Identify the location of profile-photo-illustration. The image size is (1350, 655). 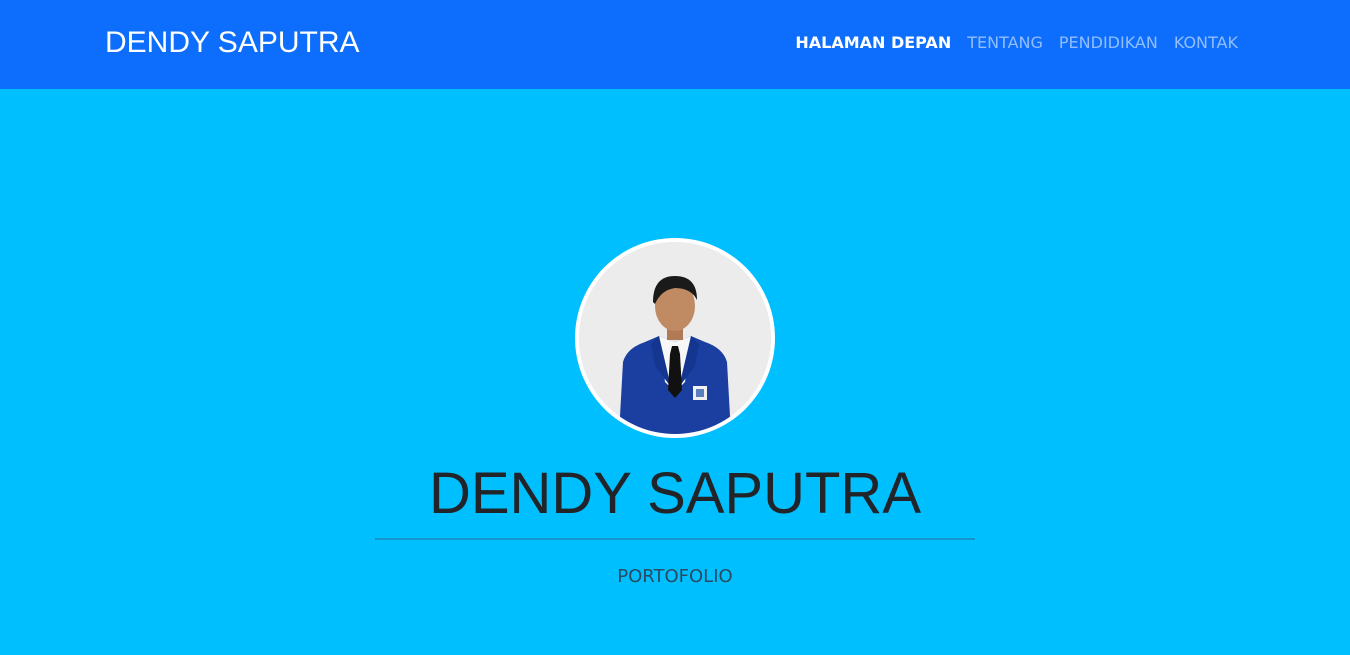
(675, 338).